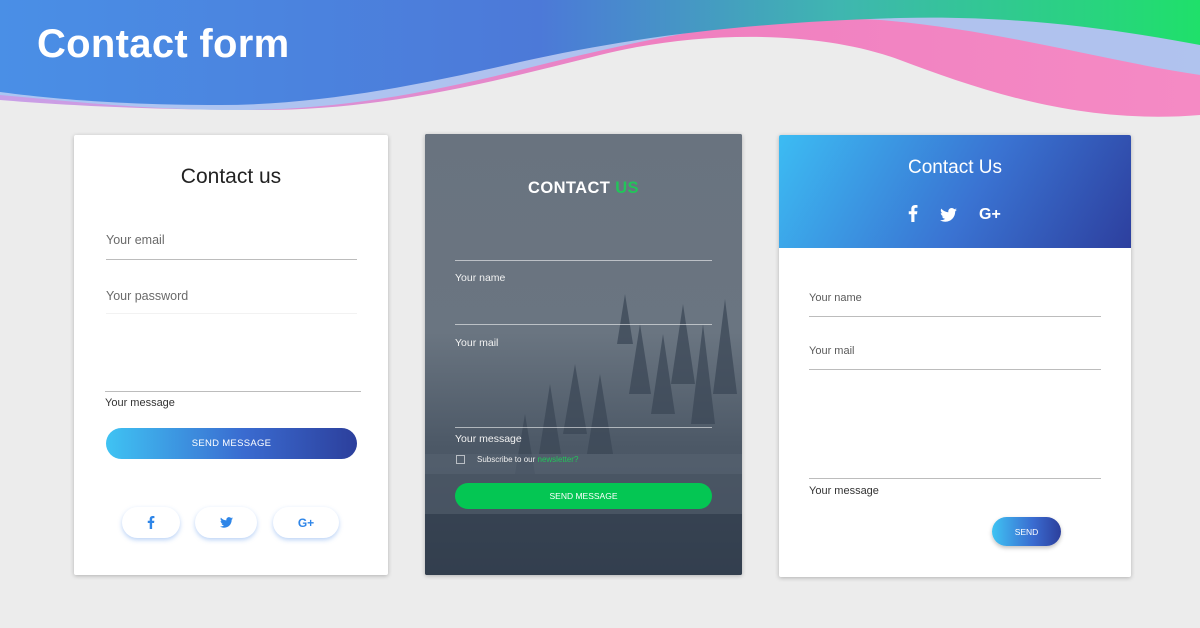  Describe the element at coordinates (627, 188) in the screenshot. I see `title-part2: US` at that location.